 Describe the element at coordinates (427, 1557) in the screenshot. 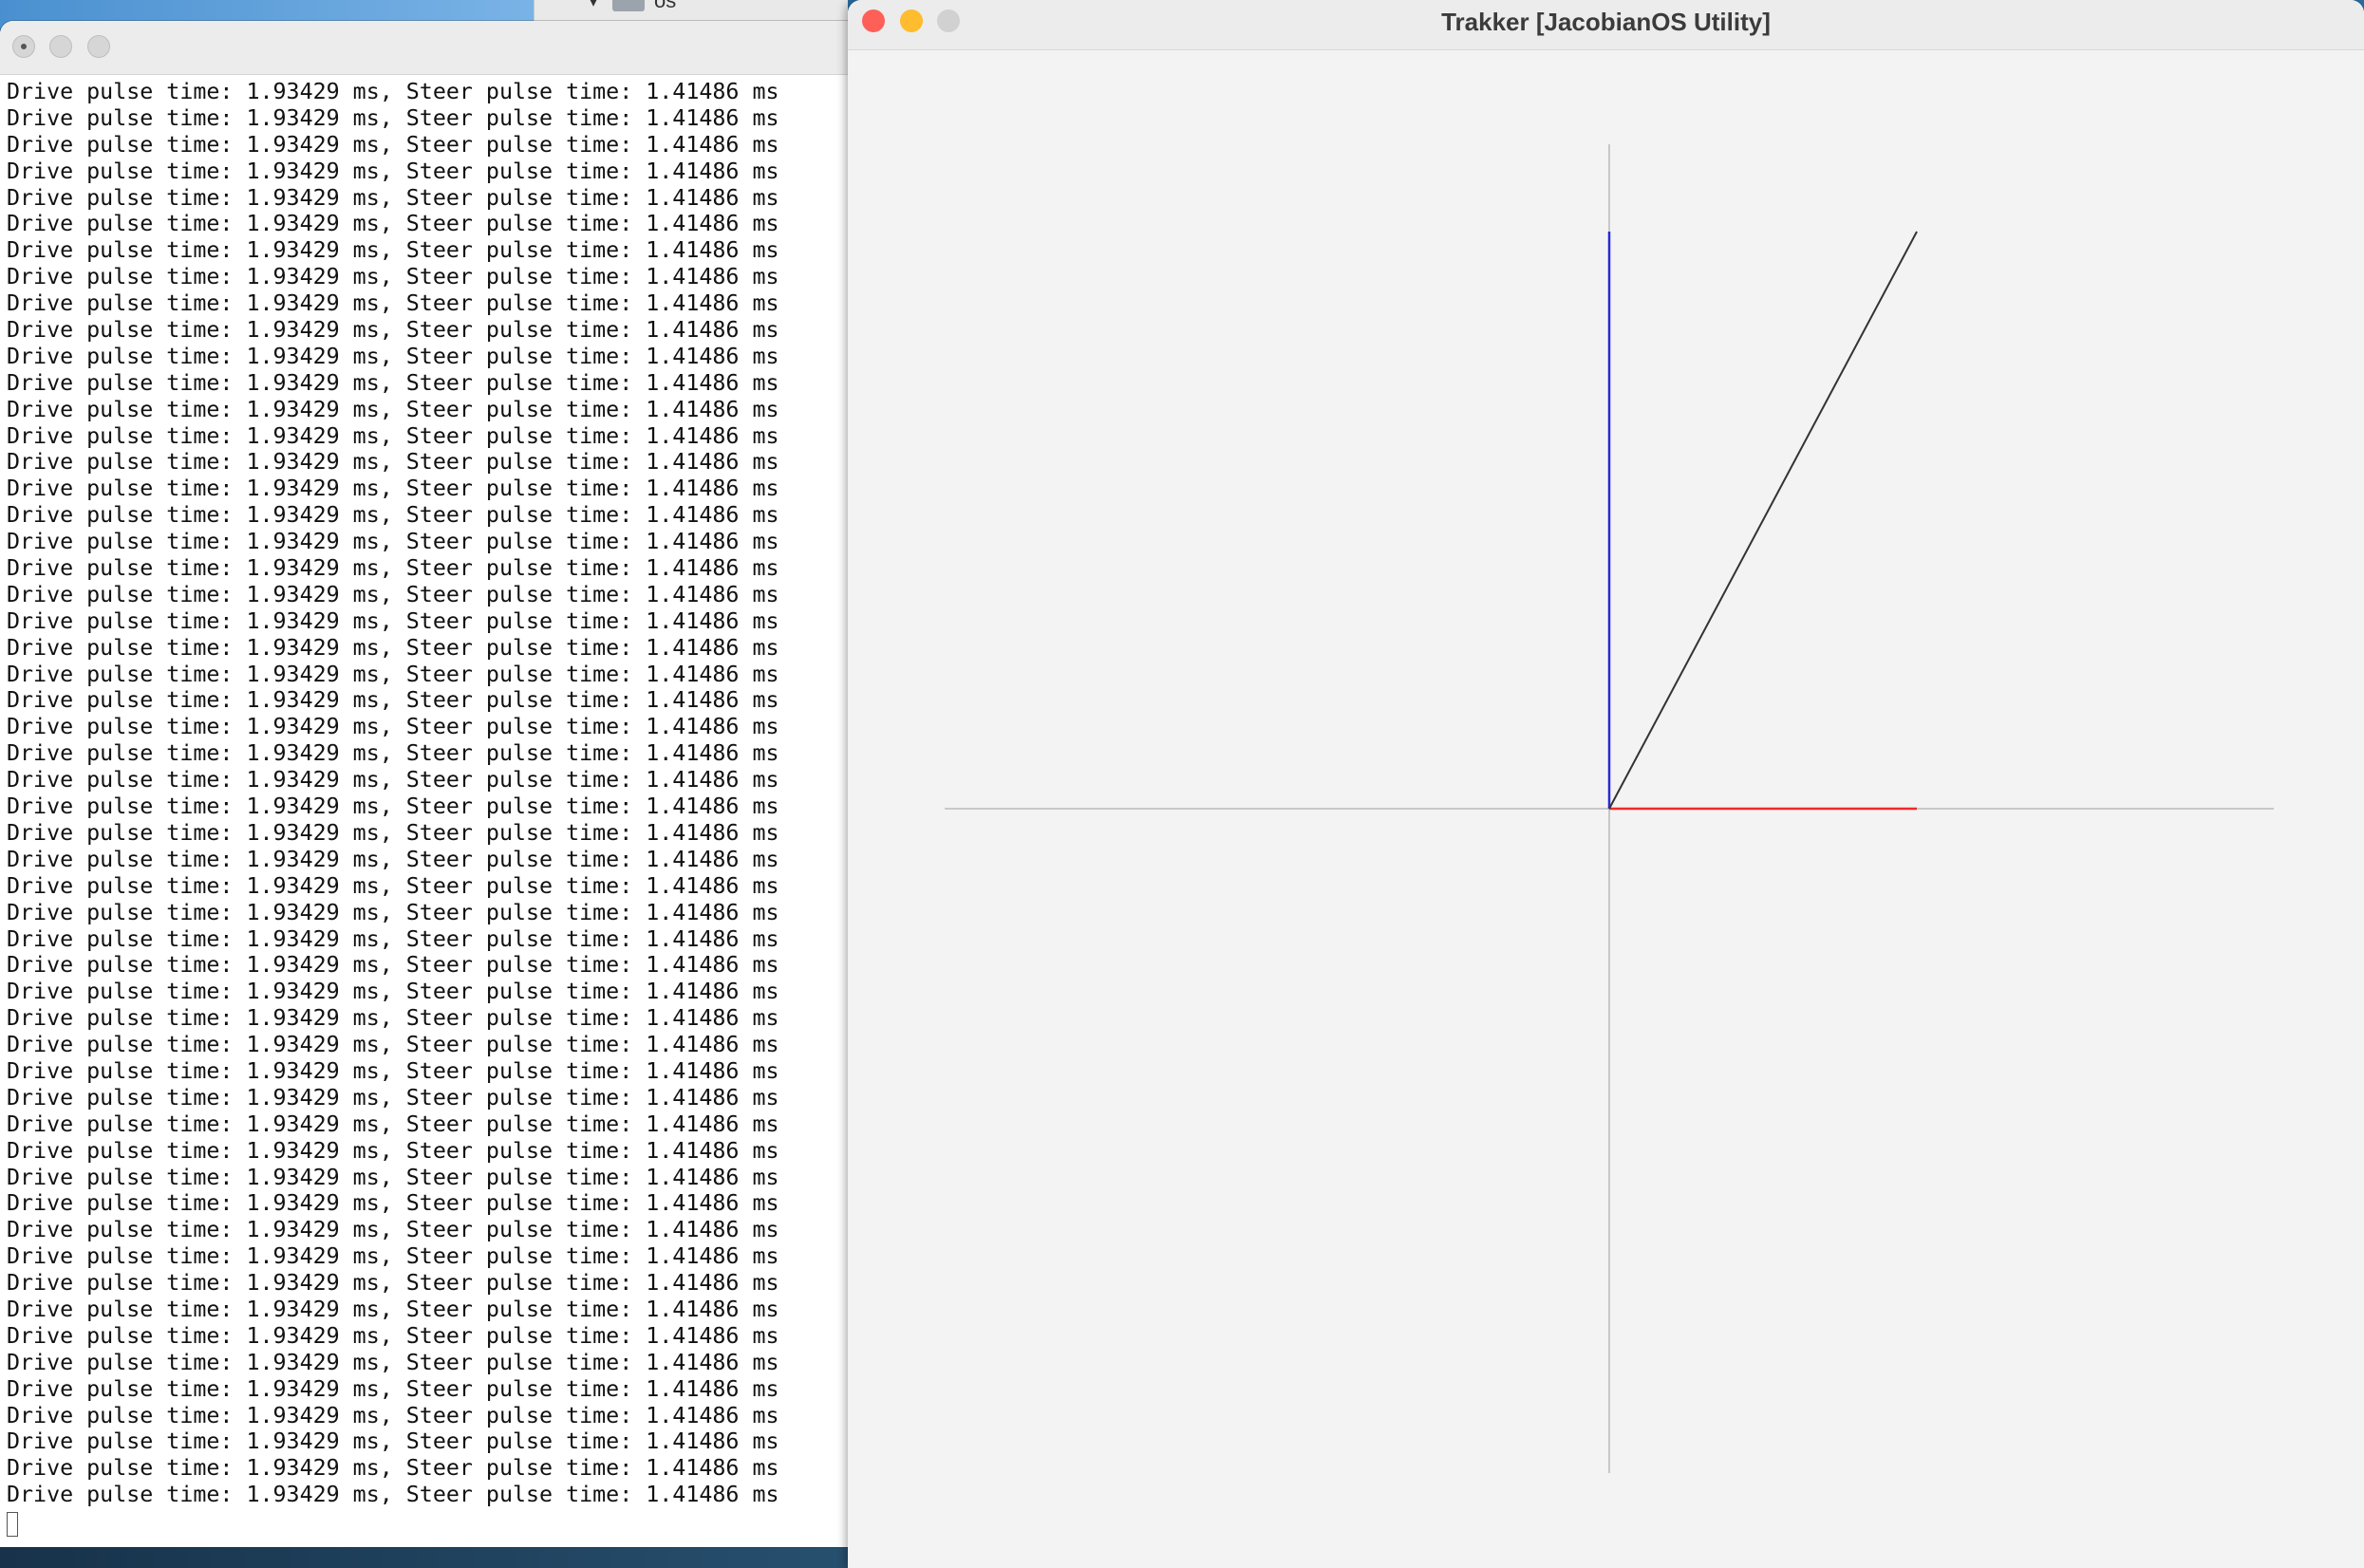

I see `desktop-background-bottom` at that location.